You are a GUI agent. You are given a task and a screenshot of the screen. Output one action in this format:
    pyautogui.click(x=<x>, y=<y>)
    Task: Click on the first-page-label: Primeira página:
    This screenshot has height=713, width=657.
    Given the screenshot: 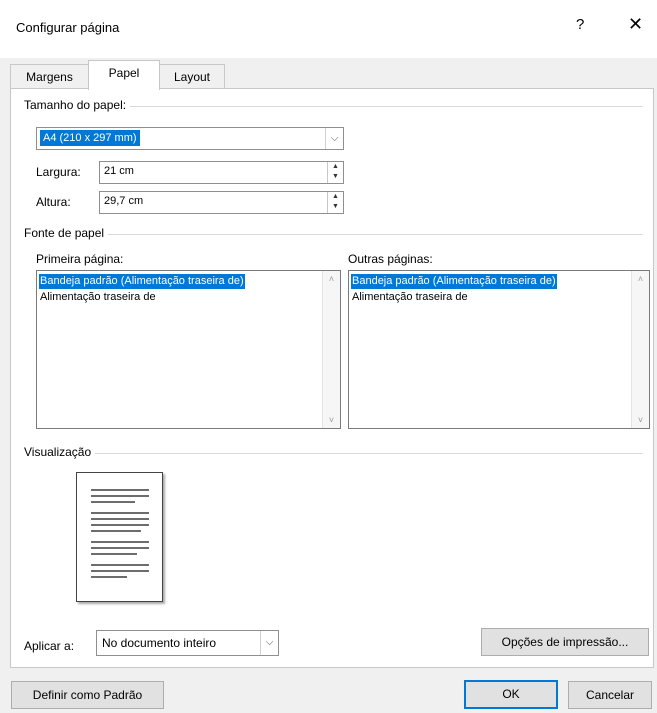 What is the action you would take?
    pyautogui.click(x=80, y=259)
    